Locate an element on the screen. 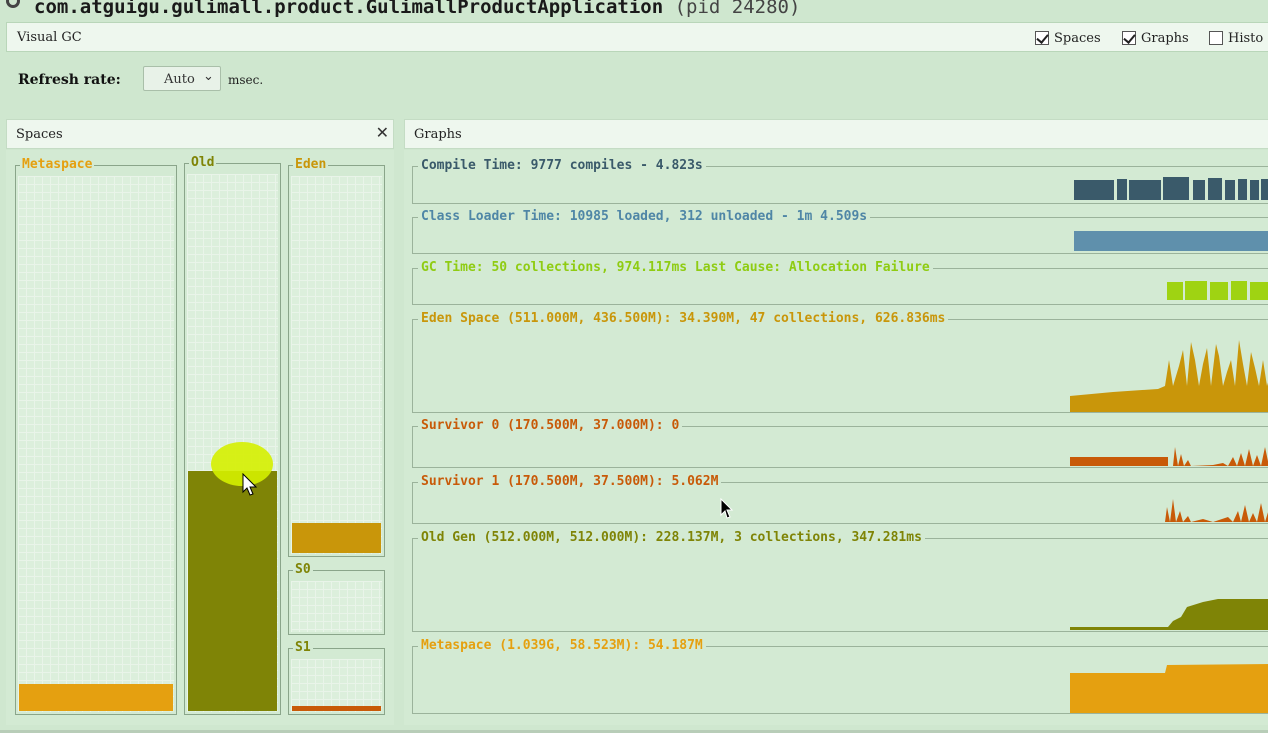 The height and width of the screenshot is (733, 1268). metaspace-graph: Metaspace (1.039G, 58.523M): 54.187M is located at coordinates (840, 676).